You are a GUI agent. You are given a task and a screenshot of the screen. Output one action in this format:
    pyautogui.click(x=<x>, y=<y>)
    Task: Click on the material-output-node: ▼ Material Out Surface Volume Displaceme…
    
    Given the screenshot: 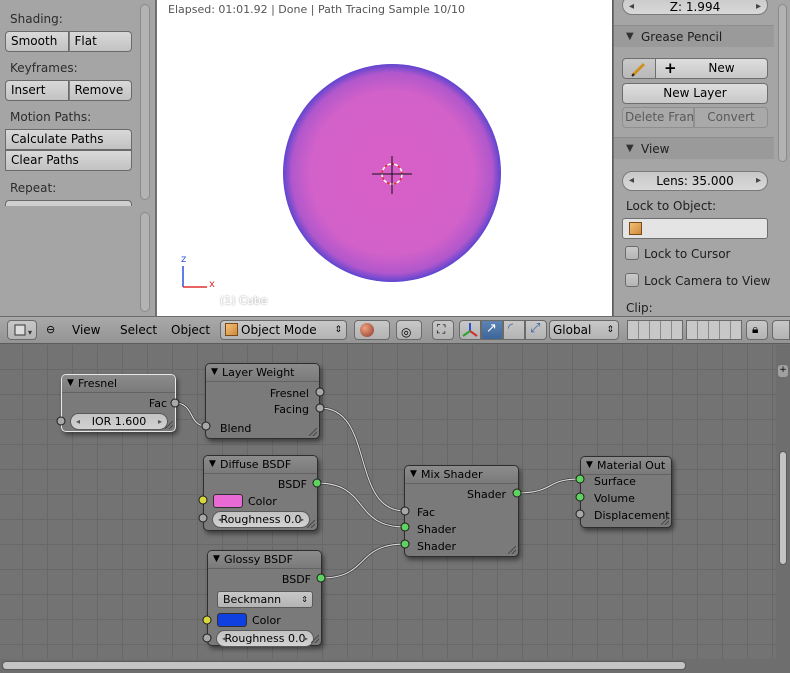 What is the action you would take?
    pyautogui.click(x=626, y=492)
    